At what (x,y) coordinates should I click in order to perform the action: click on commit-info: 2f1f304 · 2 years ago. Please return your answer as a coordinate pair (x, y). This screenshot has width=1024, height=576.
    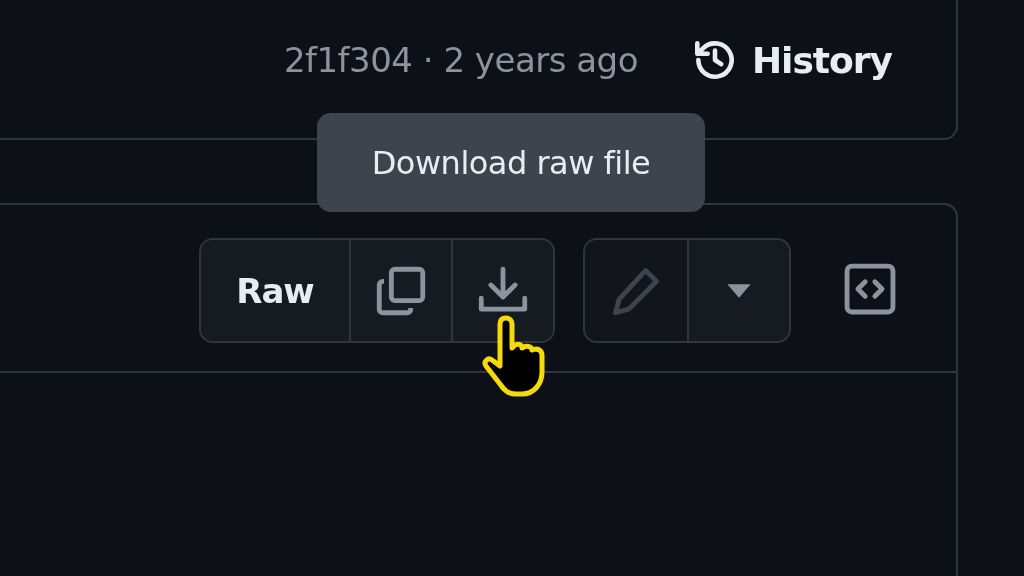
    Looking at the image, I should click on (460, 60).